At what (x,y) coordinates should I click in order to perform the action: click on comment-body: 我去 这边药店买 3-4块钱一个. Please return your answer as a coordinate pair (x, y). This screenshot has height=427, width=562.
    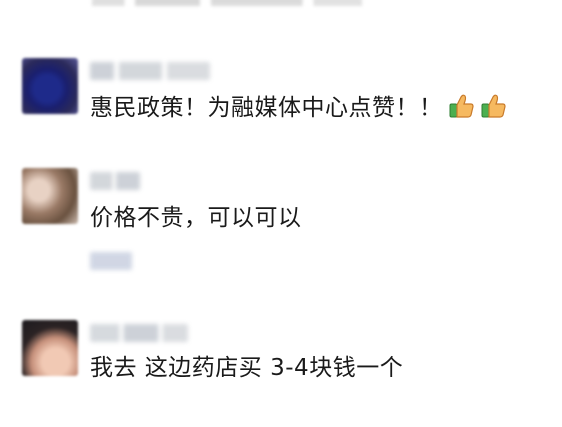
    Looking at the image, I should click on (247, 368).